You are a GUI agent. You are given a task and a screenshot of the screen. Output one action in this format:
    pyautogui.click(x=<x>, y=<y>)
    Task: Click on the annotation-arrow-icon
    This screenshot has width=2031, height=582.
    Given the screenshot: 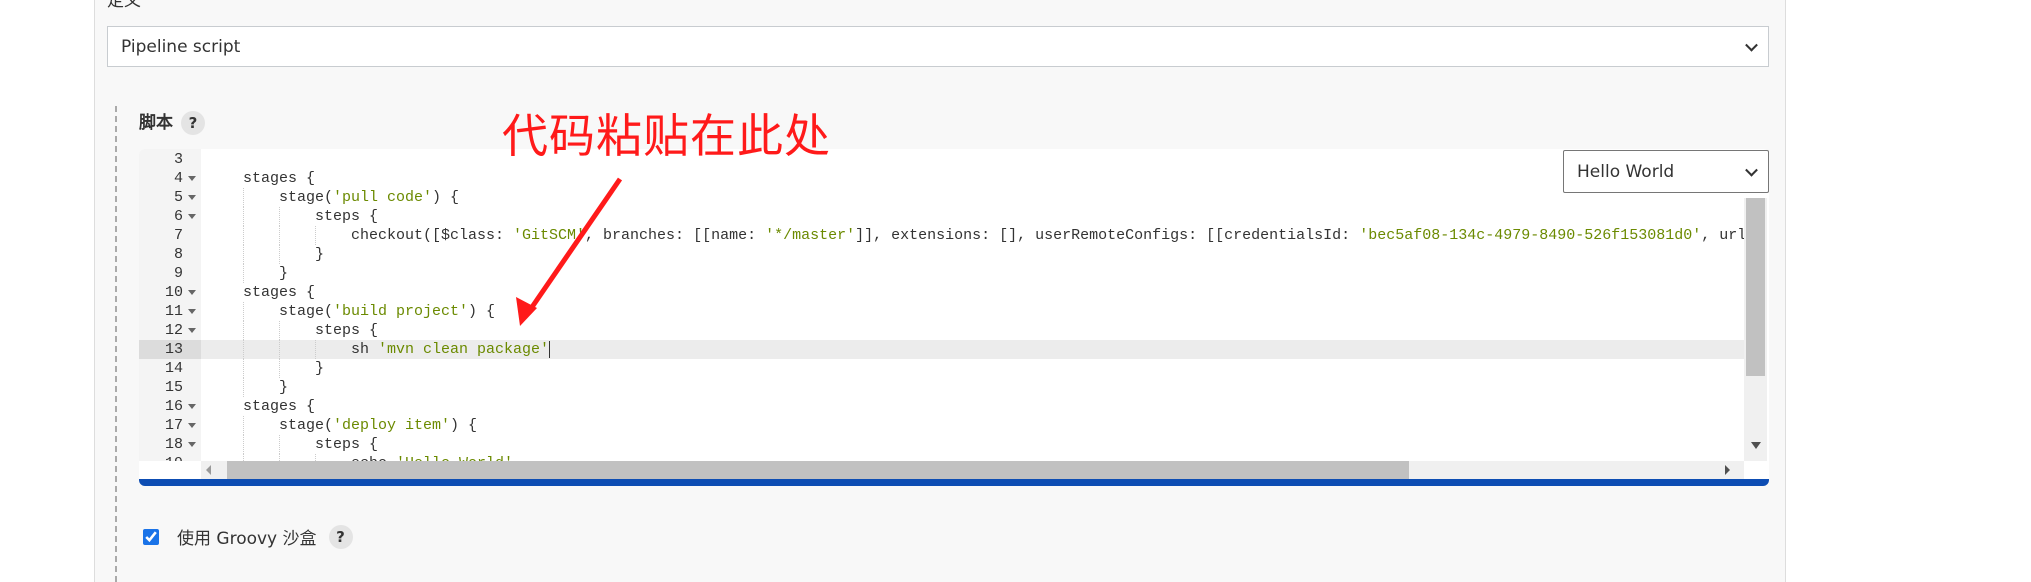 What is the action you would take?
    pyautogui.click(x=569, y=251)
    